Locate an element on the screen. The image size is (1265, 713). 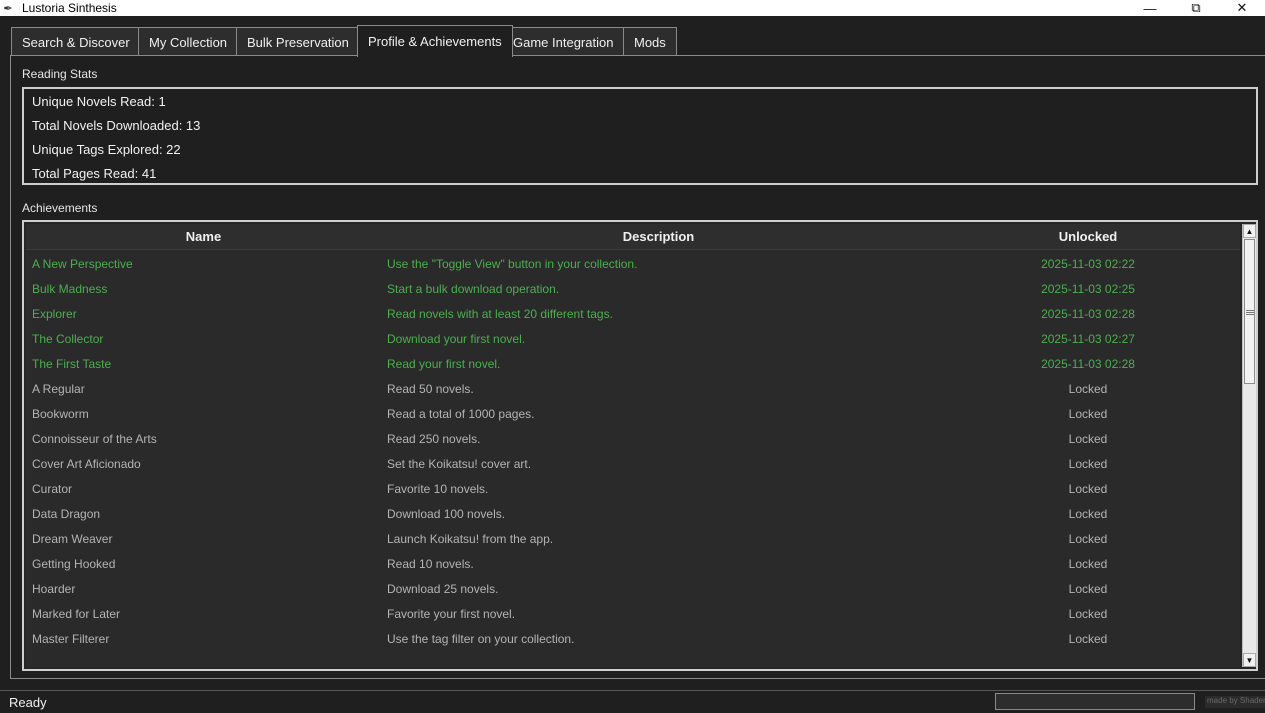
achievement-name: Data Dragon is located at coordinates (66, 514).